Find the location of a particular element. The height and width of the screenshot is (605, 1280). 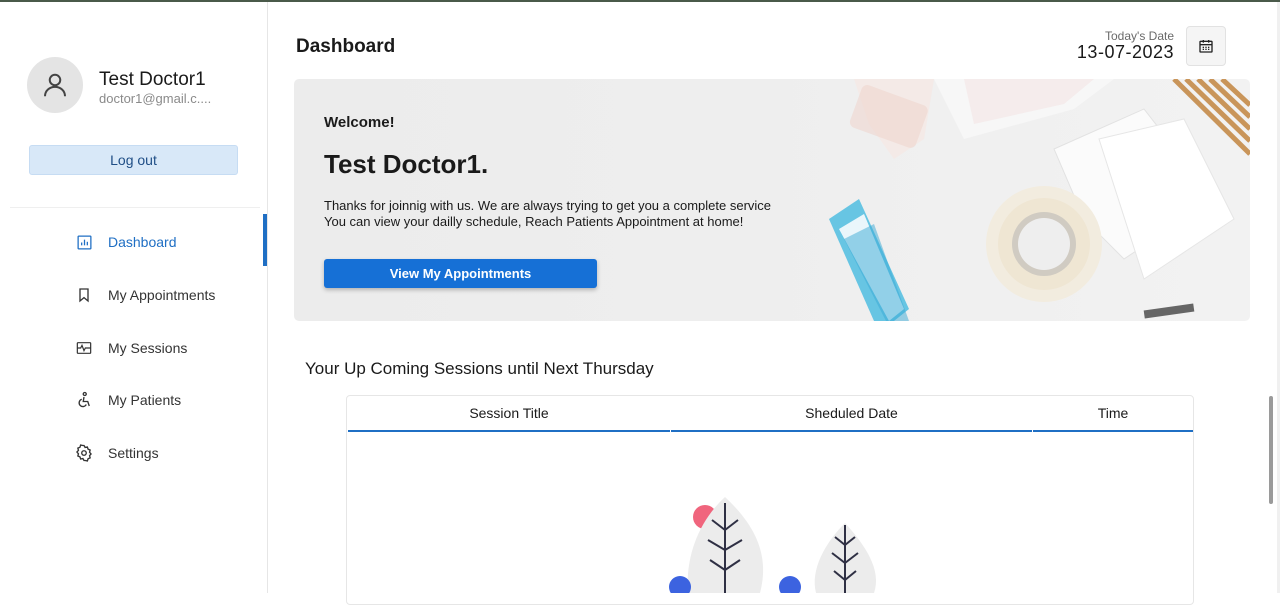

accessible-icon is located at coordinates (84, 400).